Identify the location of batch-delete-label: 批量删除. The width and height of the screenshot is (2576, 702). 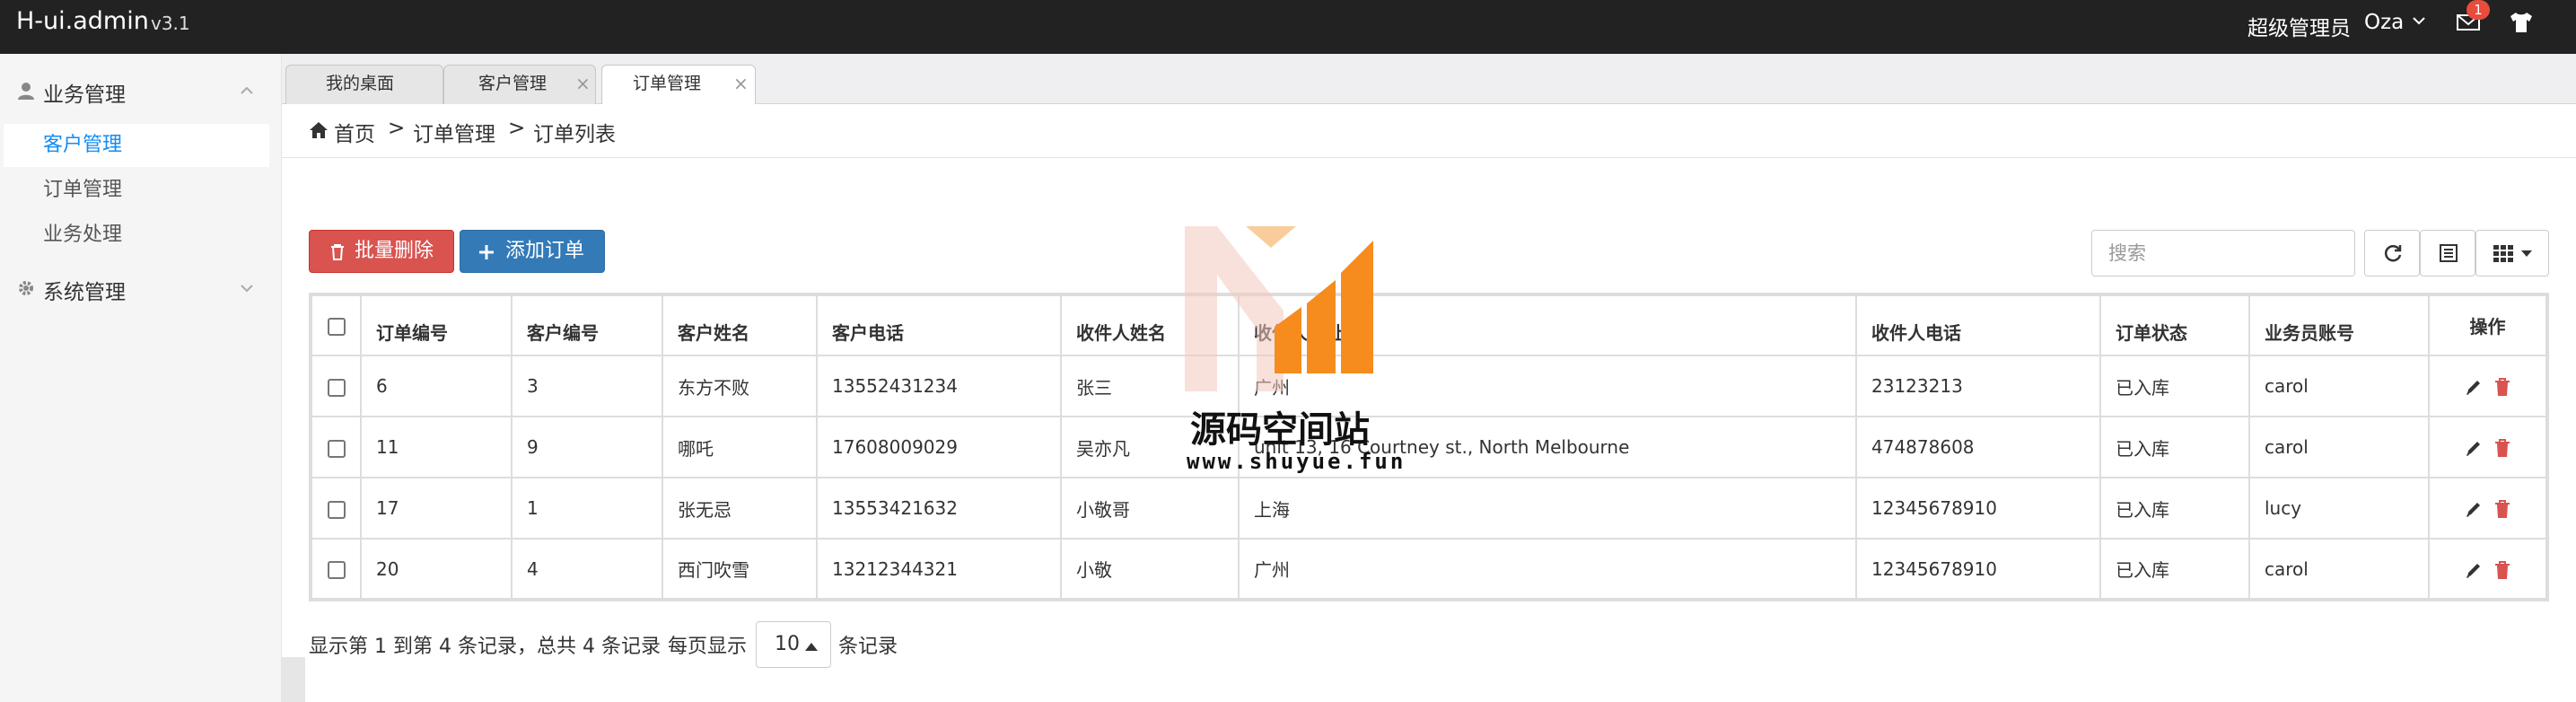
(394, 251).